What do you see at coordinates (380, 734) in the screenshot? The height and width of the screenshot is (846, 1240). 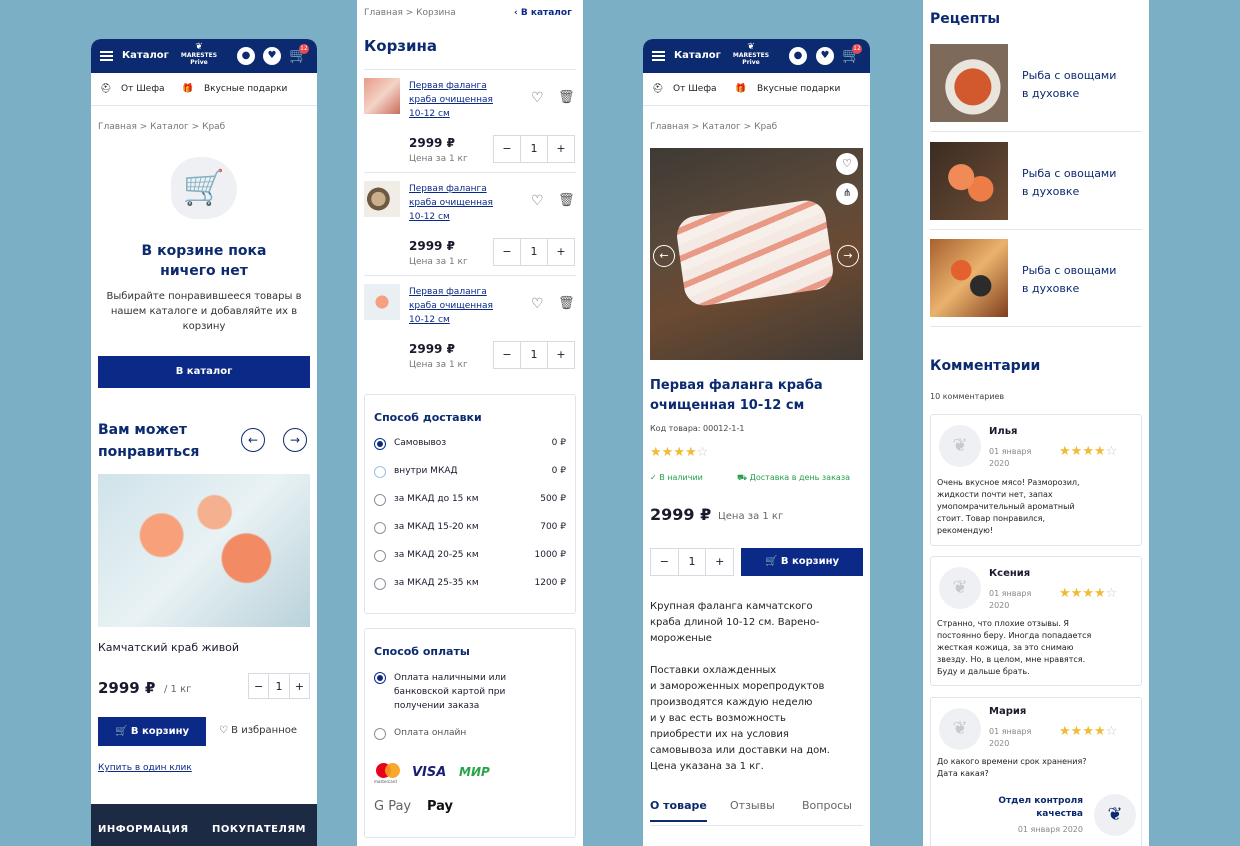 I see `radio-pay-online` at bounding box center [380, 734].